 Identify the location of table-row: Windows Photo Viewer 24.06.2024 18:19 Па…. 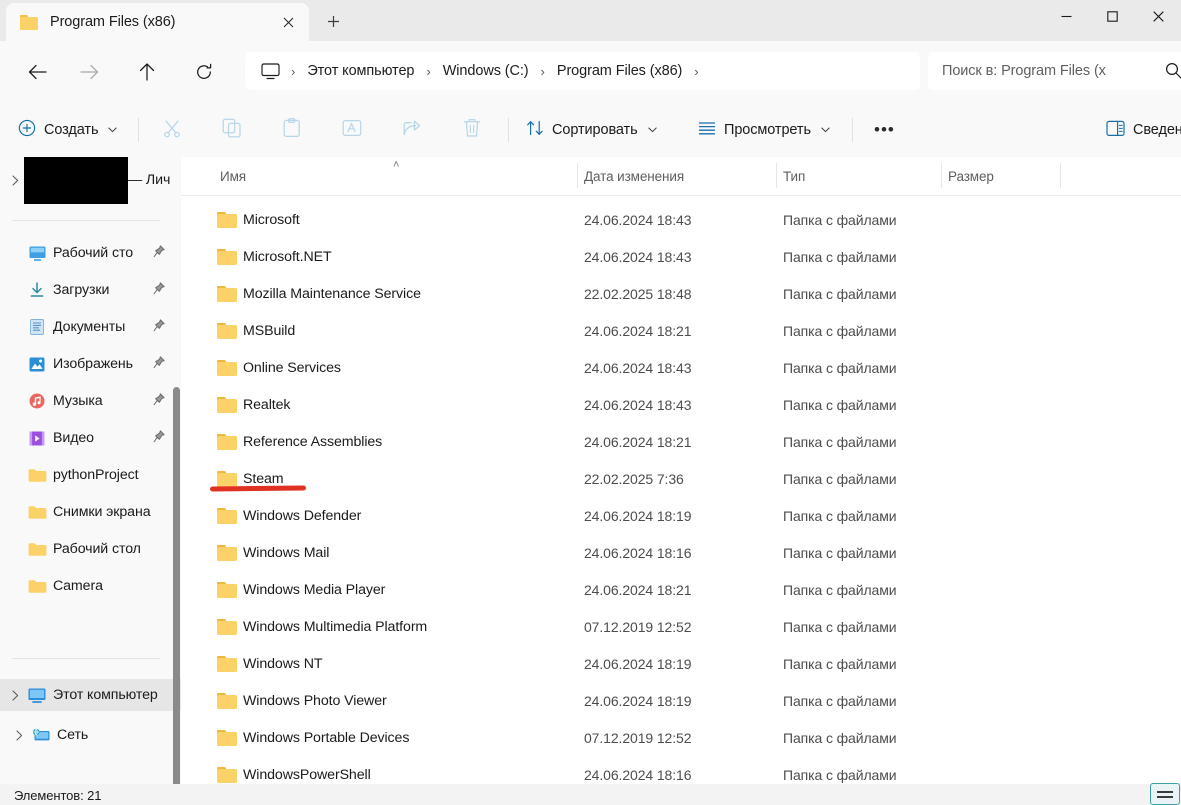
(681, 700).